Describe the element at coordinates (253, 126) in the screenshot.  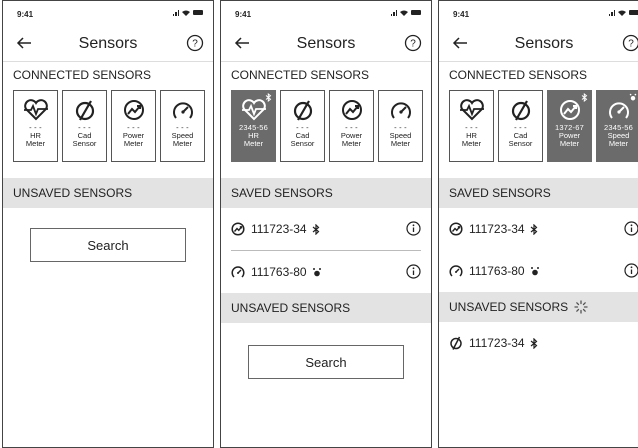
I see `hr-meter-tile: 2345-56 HR Meter` at that location.